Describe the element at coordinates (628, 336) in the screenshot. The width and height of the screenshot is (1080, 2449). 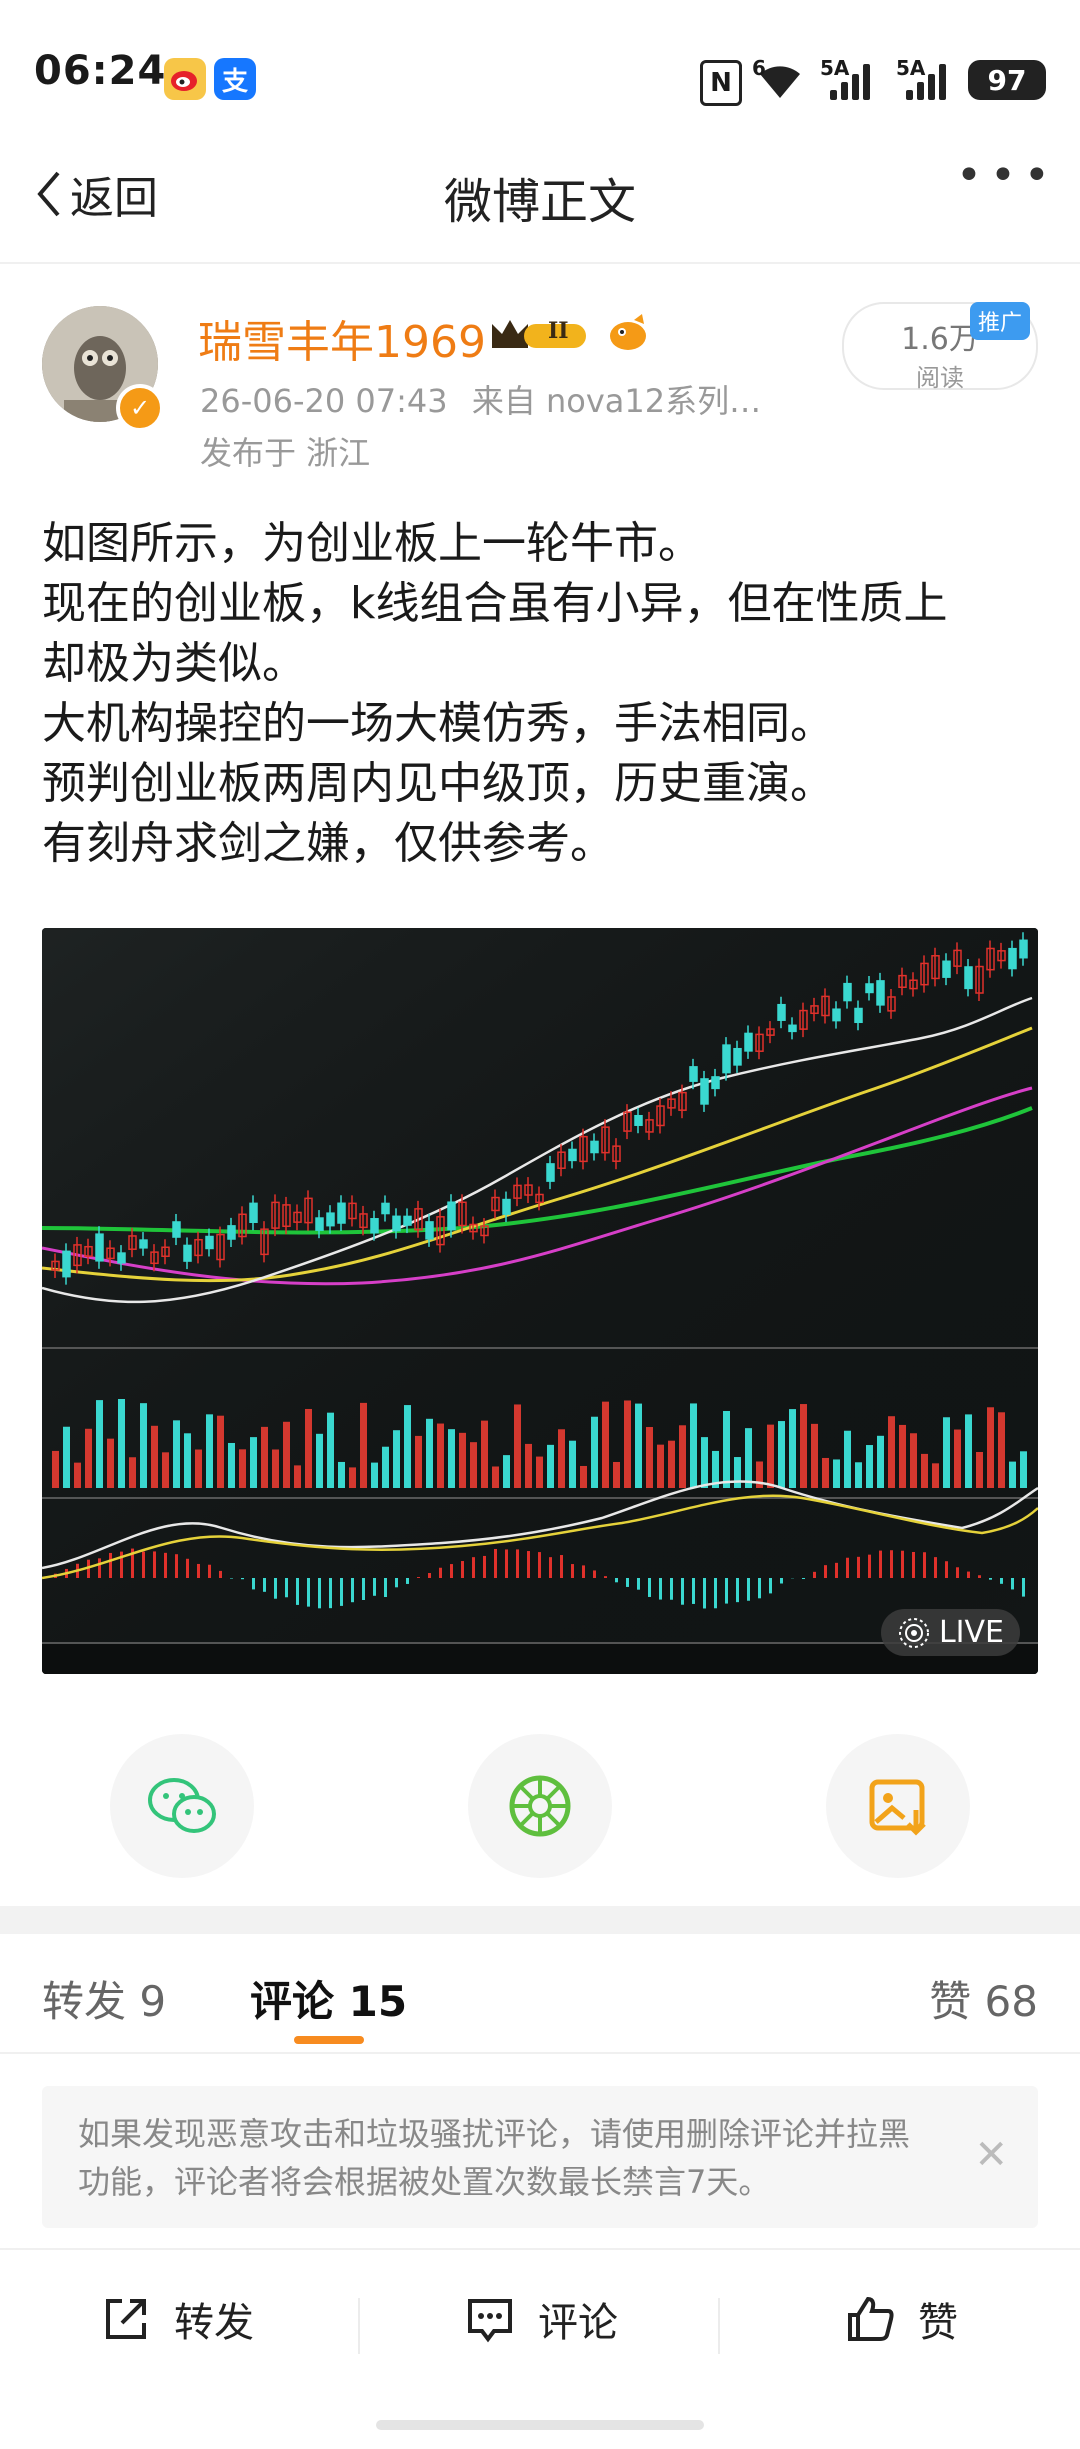
I see `fish-badge-icon` at that location.